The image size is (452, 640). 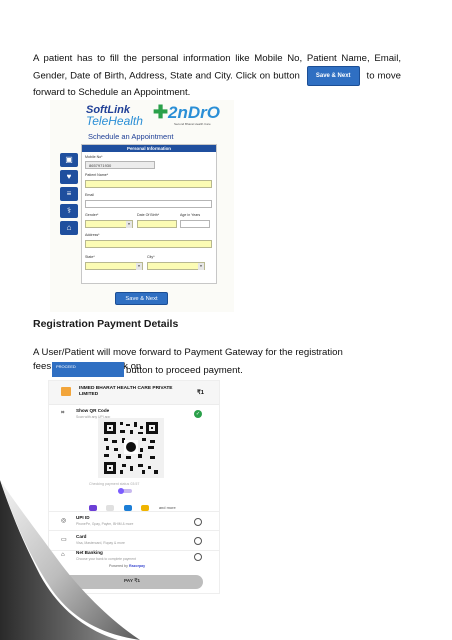 I want to click on brand-tagline: Second Bharat Health Care, so click(x=192, y=124).